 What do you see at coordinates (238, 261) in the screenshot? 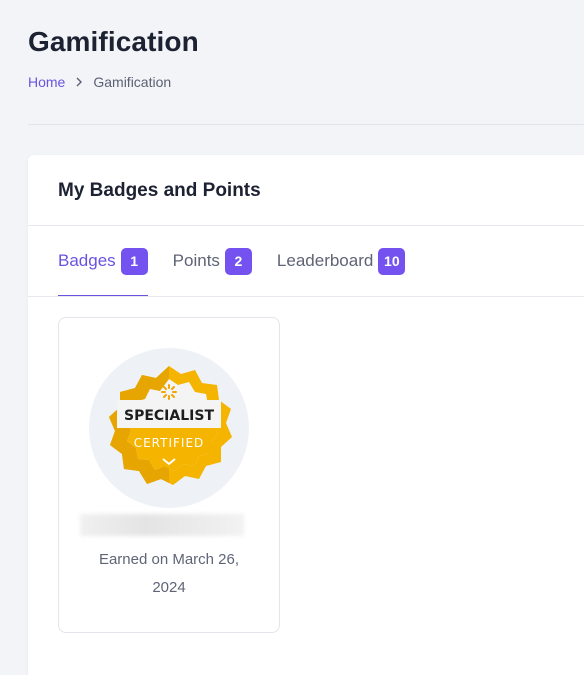
I see `tab-points-count: 2` at bounding box center [238, 261].